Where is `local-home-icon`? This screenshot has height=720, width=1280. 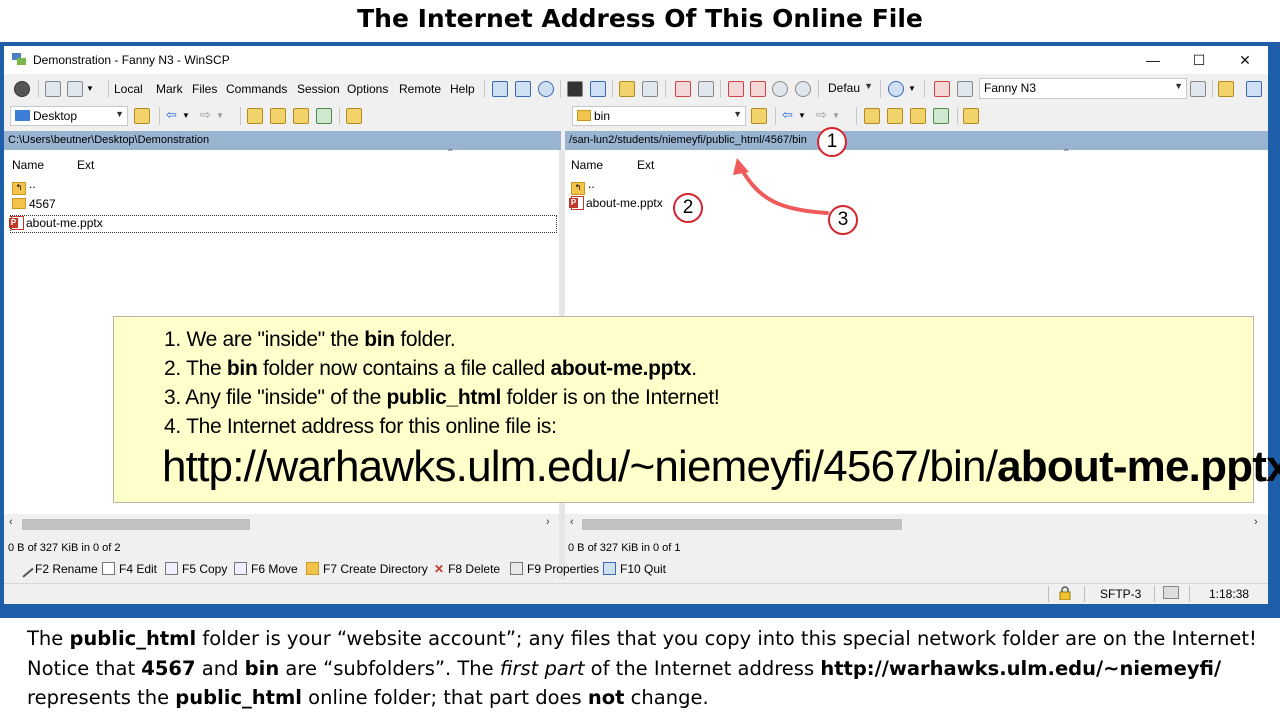
local-home-icon is located at coordinates (301, 116).